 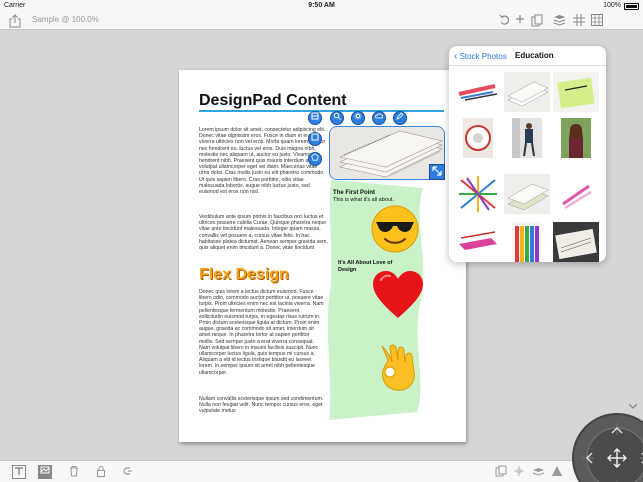 I want to click on heart-emoji, so click(x=398, y=297).